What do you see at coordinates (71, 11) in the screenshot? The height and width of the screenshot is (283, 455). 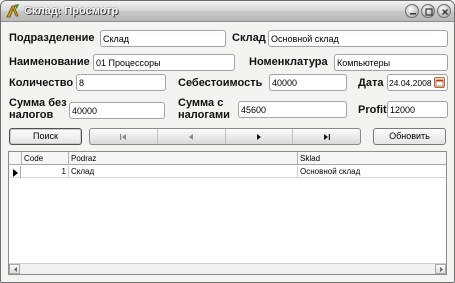 I see `window-title: Склад: Просмотр` at bounding box center [71, 11].